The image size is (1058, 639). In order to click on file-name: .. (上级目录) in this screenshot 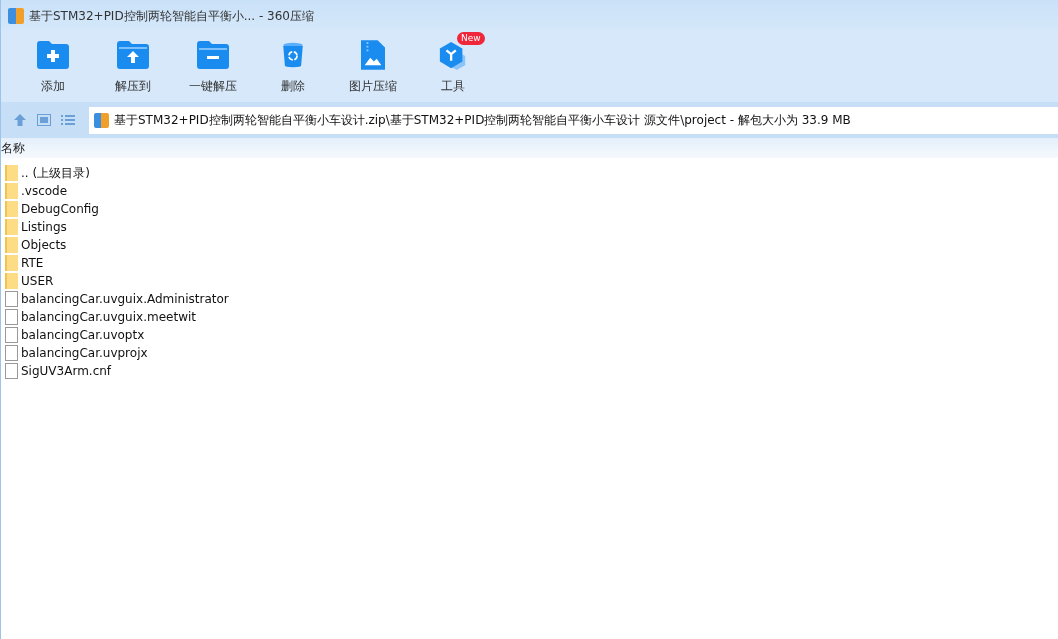, I will do `click(55, 173)`.